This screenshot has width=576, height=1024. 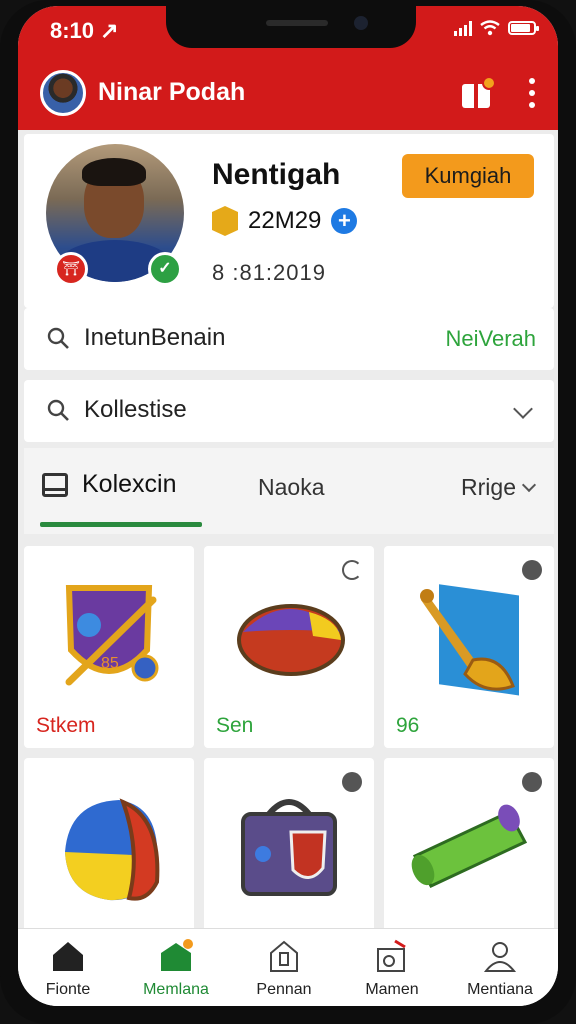 What do you see at coordinates (66, 725) in the screenshot?
I see `item-label: Stkem` at bounding box center [66, 725].